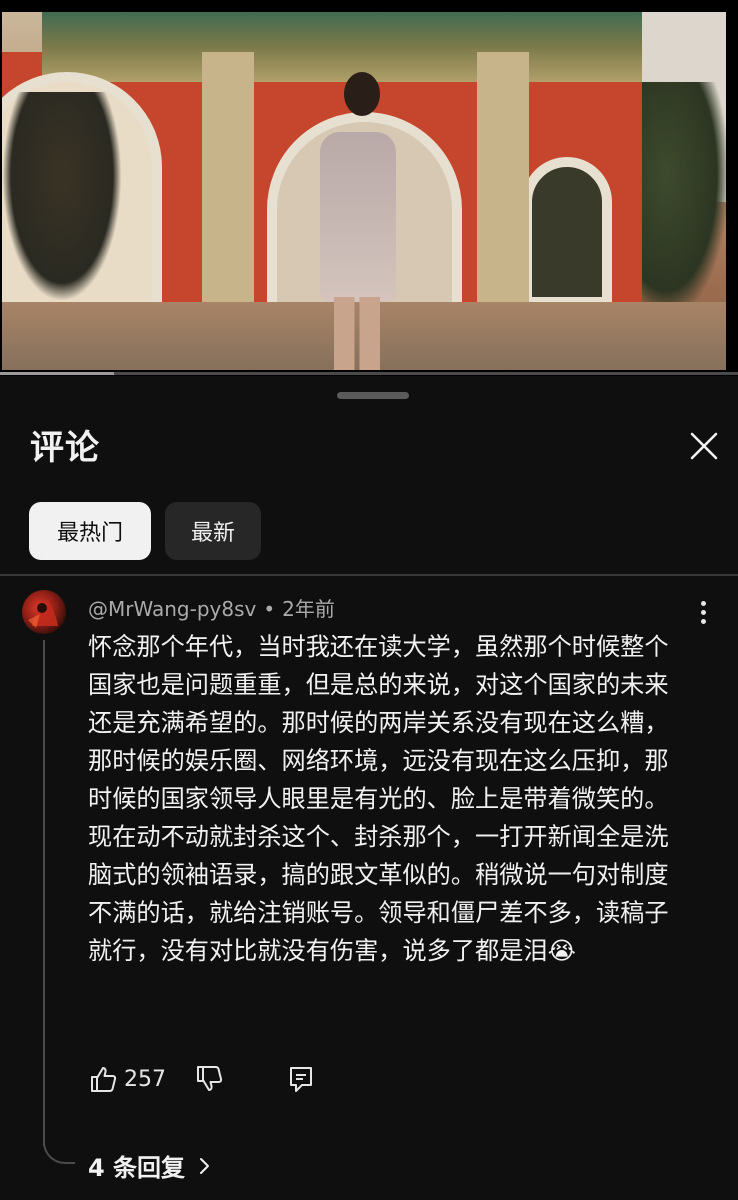  Describe the element at coordinates (137, 1168) in the screenshot. I see `replies-label: 4 条回复` at that location.